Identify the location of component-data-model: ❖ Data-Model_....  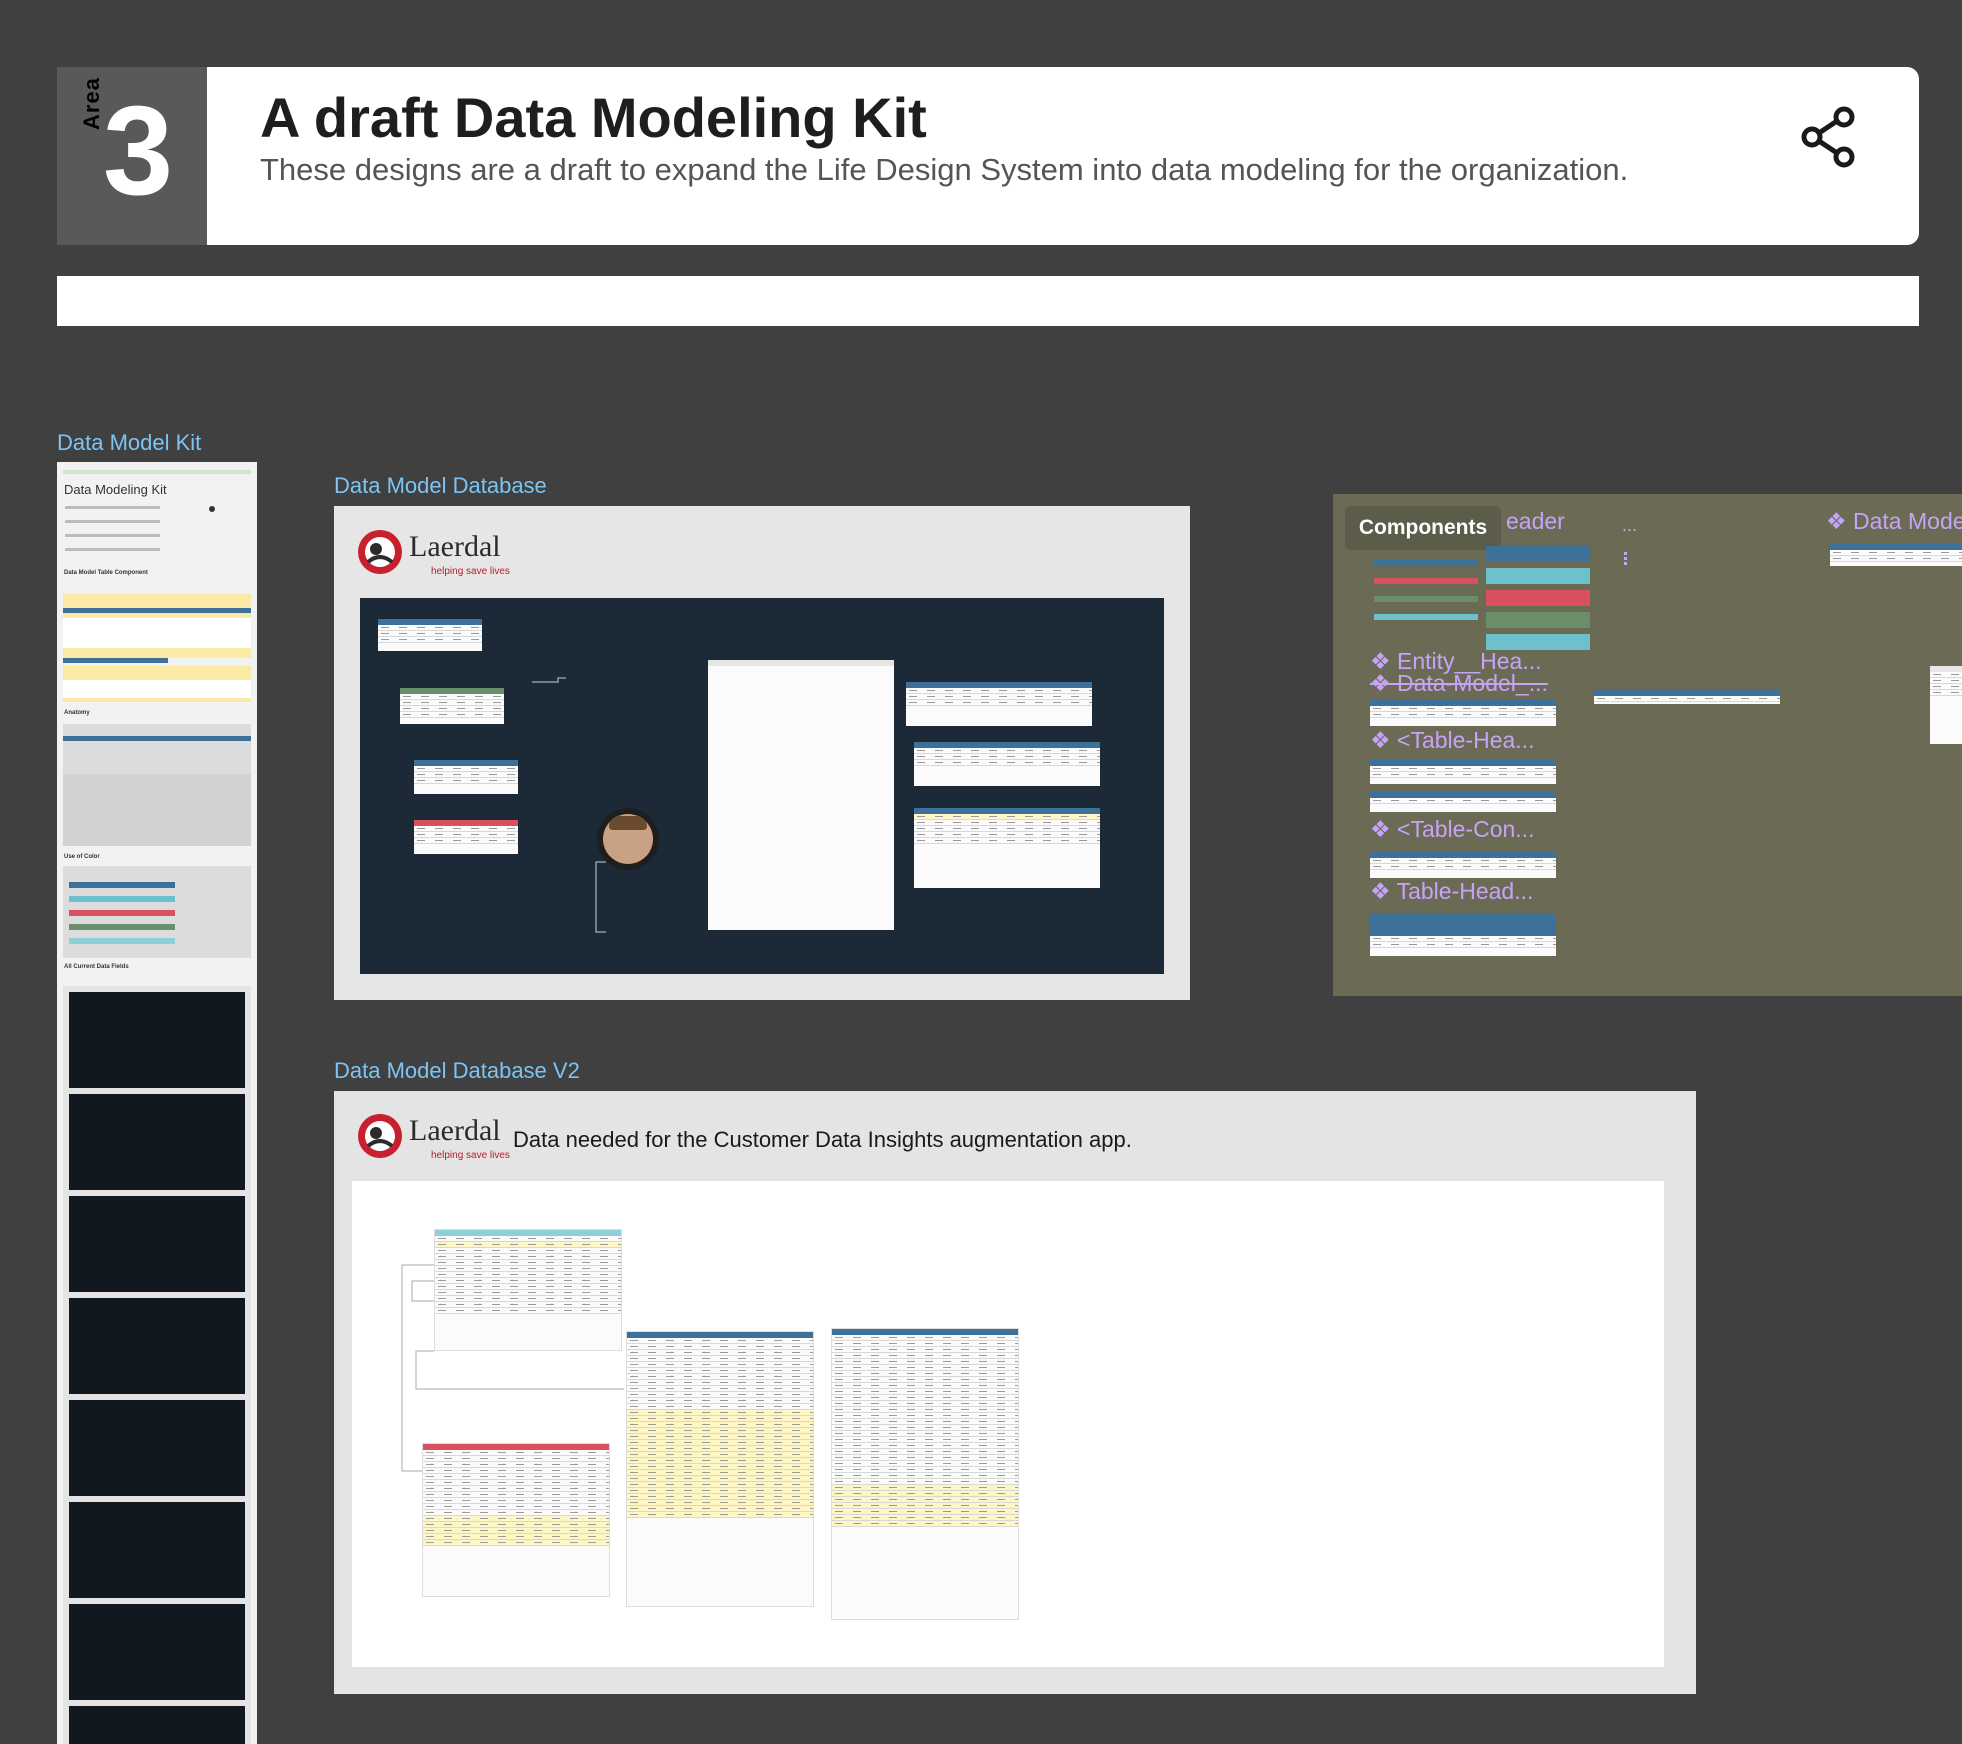
(1459, 683).